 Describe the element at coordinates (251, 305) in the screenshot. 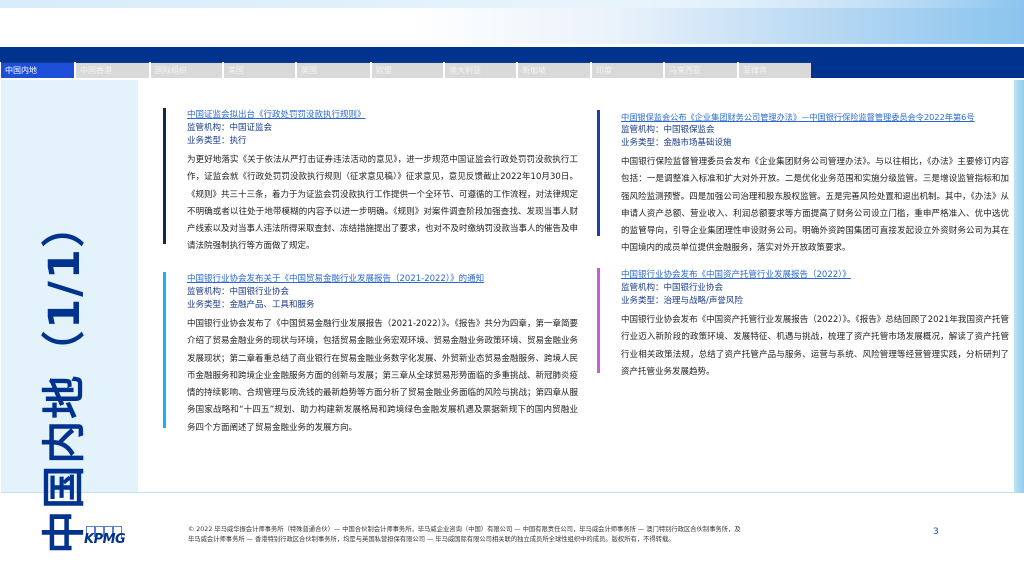

I see `card-business-type: 业务类型：金融产品、工具和服务` at that location.